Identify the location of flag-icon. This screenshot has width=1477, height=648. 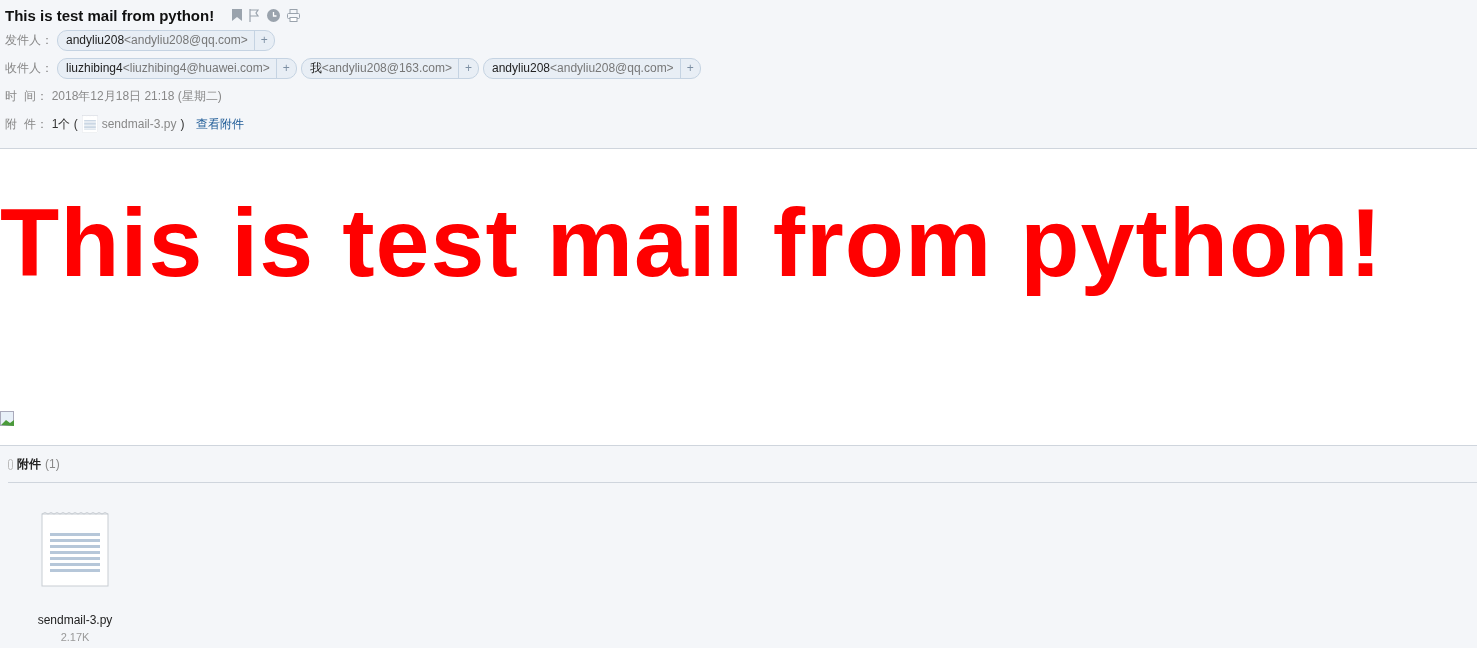
(255, 15).